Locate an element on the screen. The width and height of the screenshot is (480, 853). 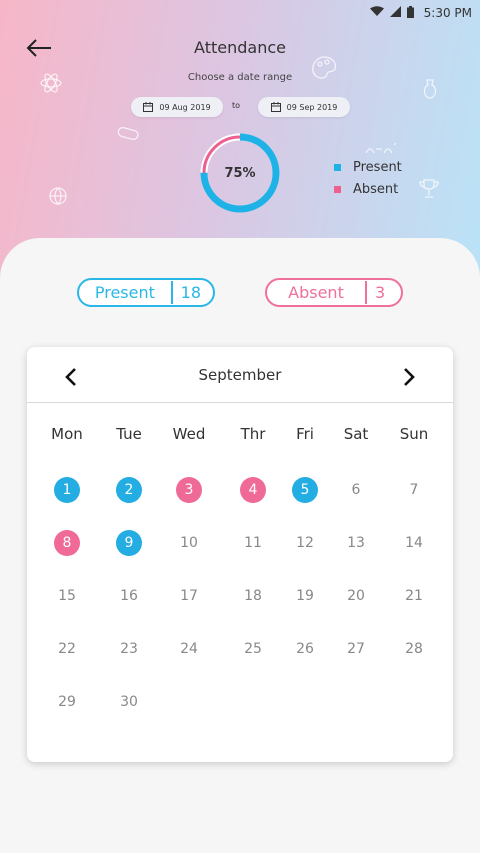
weekday-sat: Sat is located at coordinates (356, 434).